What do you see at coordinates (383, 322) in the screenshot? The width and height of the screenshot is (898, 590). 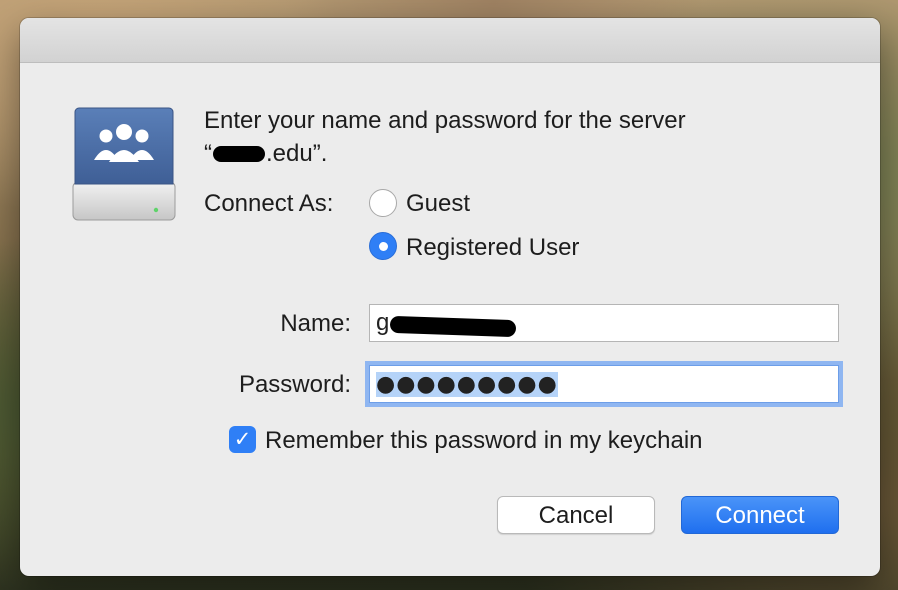 I see `name-field-value: g` at bounding box center [383, 322].